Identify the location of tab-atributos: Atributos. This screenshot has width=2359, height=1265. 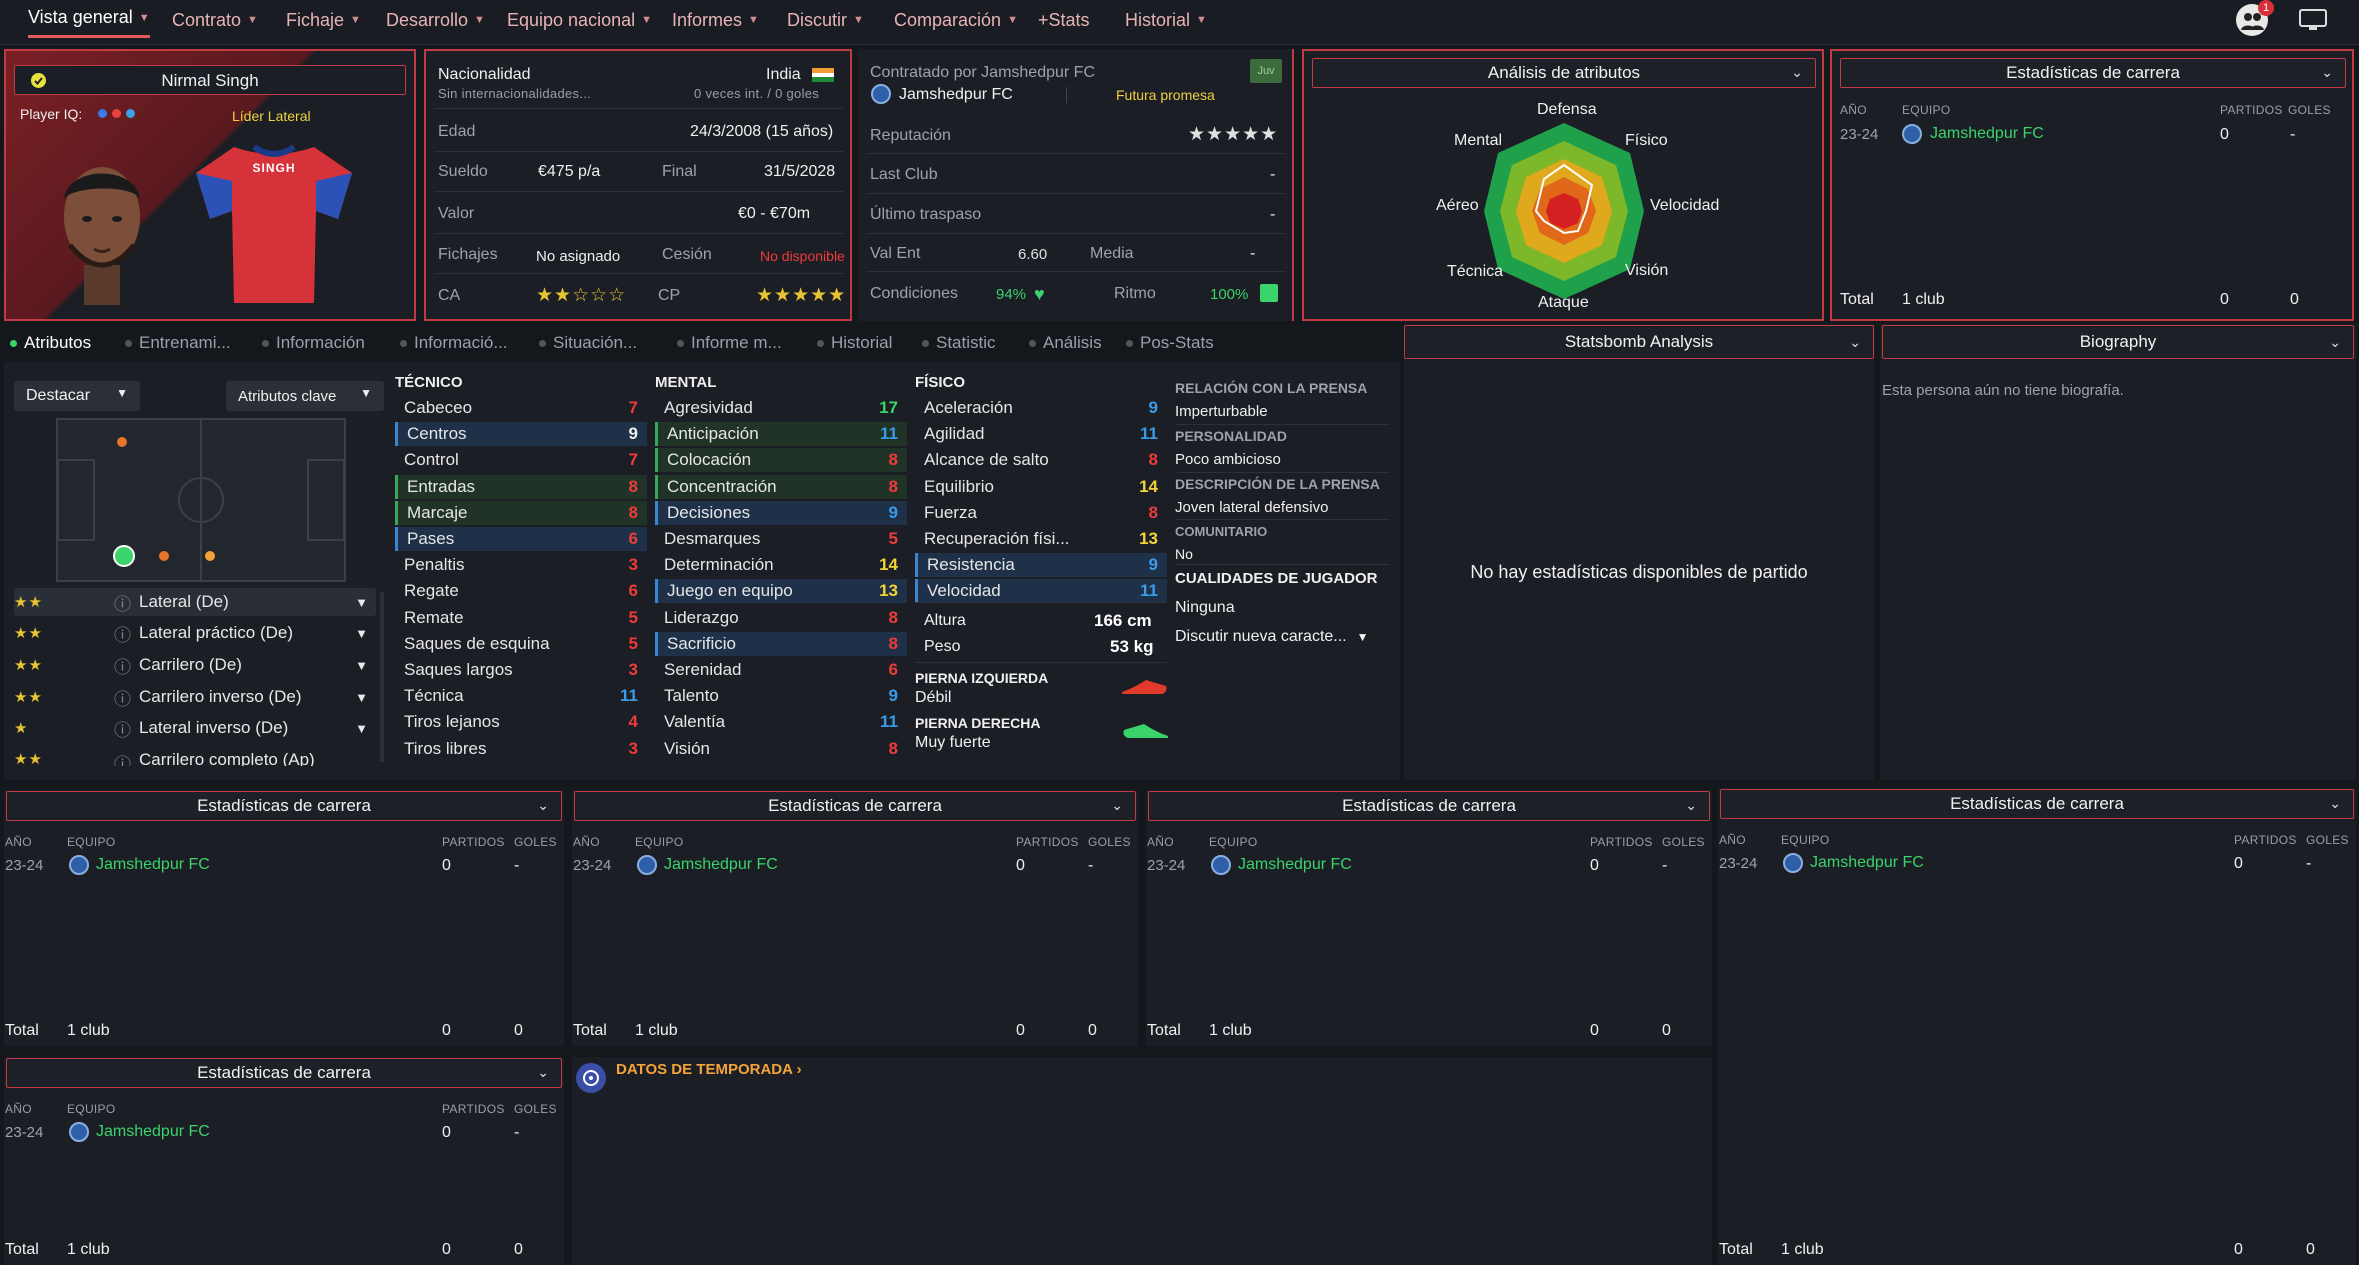
(50, 343).